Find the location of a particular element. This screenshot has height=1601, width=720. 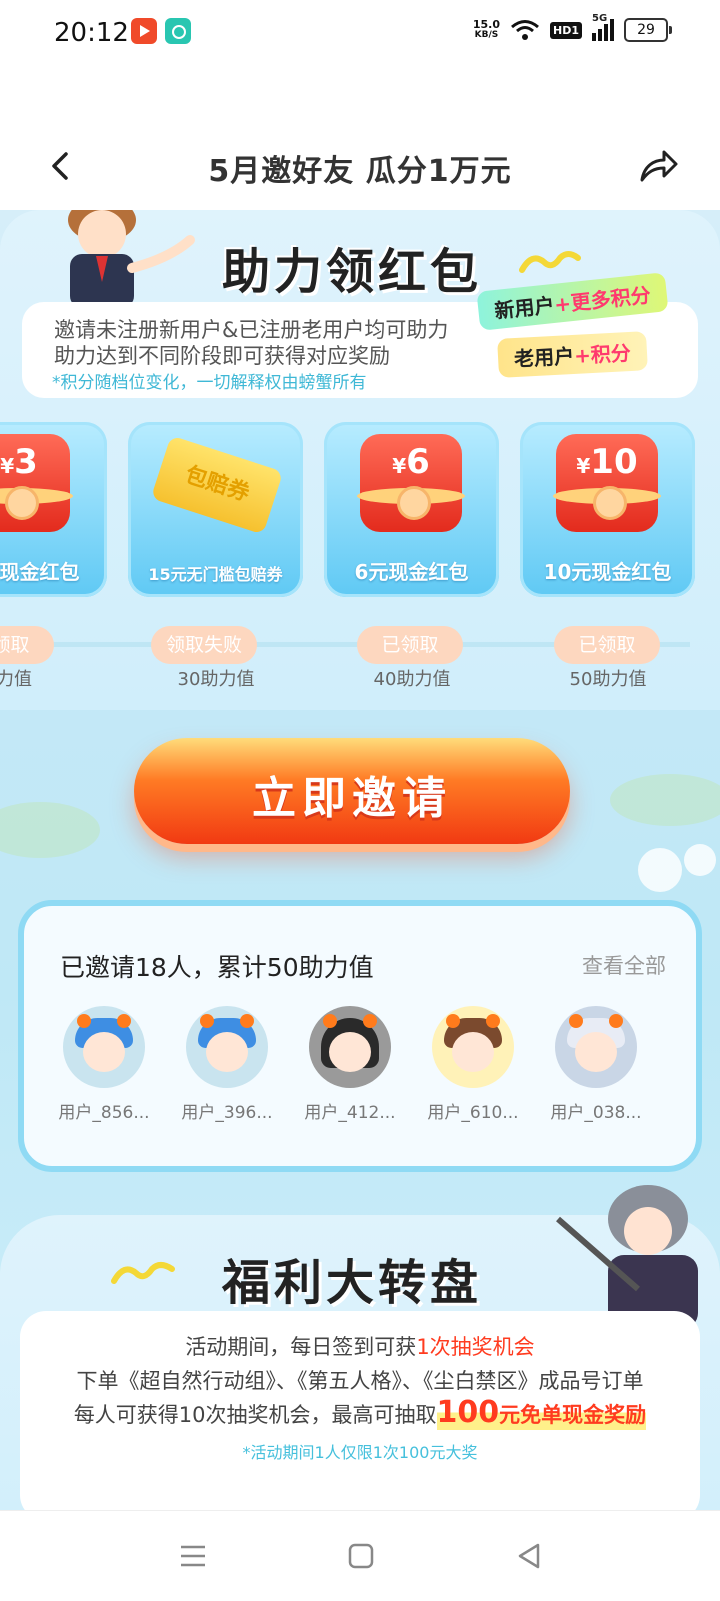

wheel-rule-line1: 活动期间，每日签到可获1次抽奖机会 is located at coordinates (360, 1346).